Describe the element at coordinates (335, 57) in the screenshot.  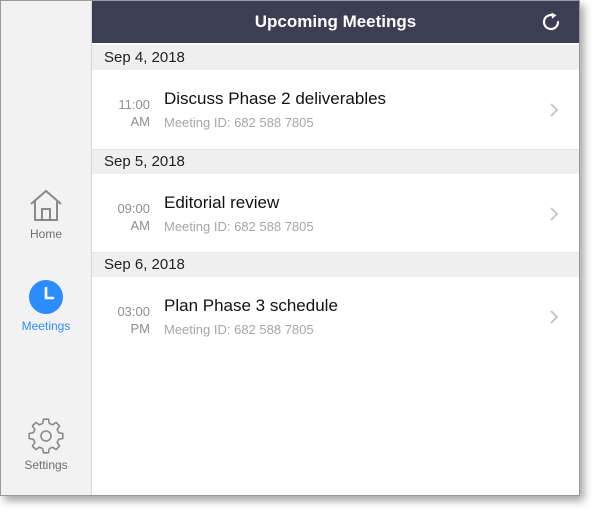
I see `section-header: Sep 4, 2018` at that location.